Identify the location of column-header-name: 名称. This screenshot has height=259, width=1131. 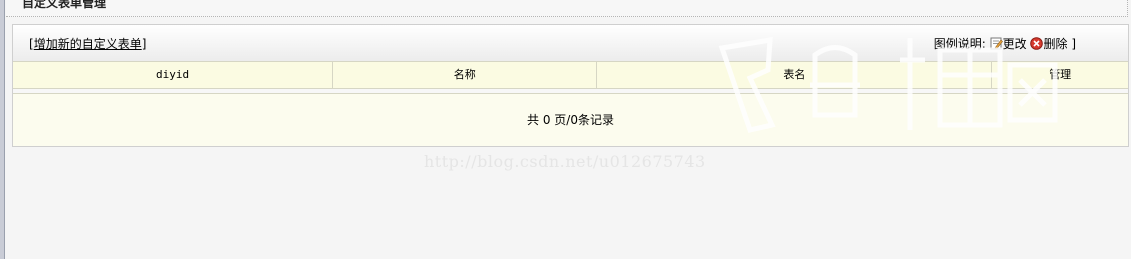
(465, 75).